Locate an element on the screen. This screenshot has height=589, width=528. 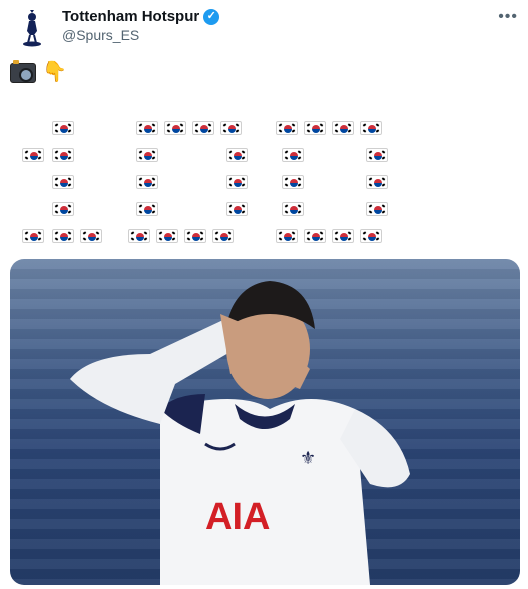
cockerel-logo-icon is located at coordinates (32, 28).